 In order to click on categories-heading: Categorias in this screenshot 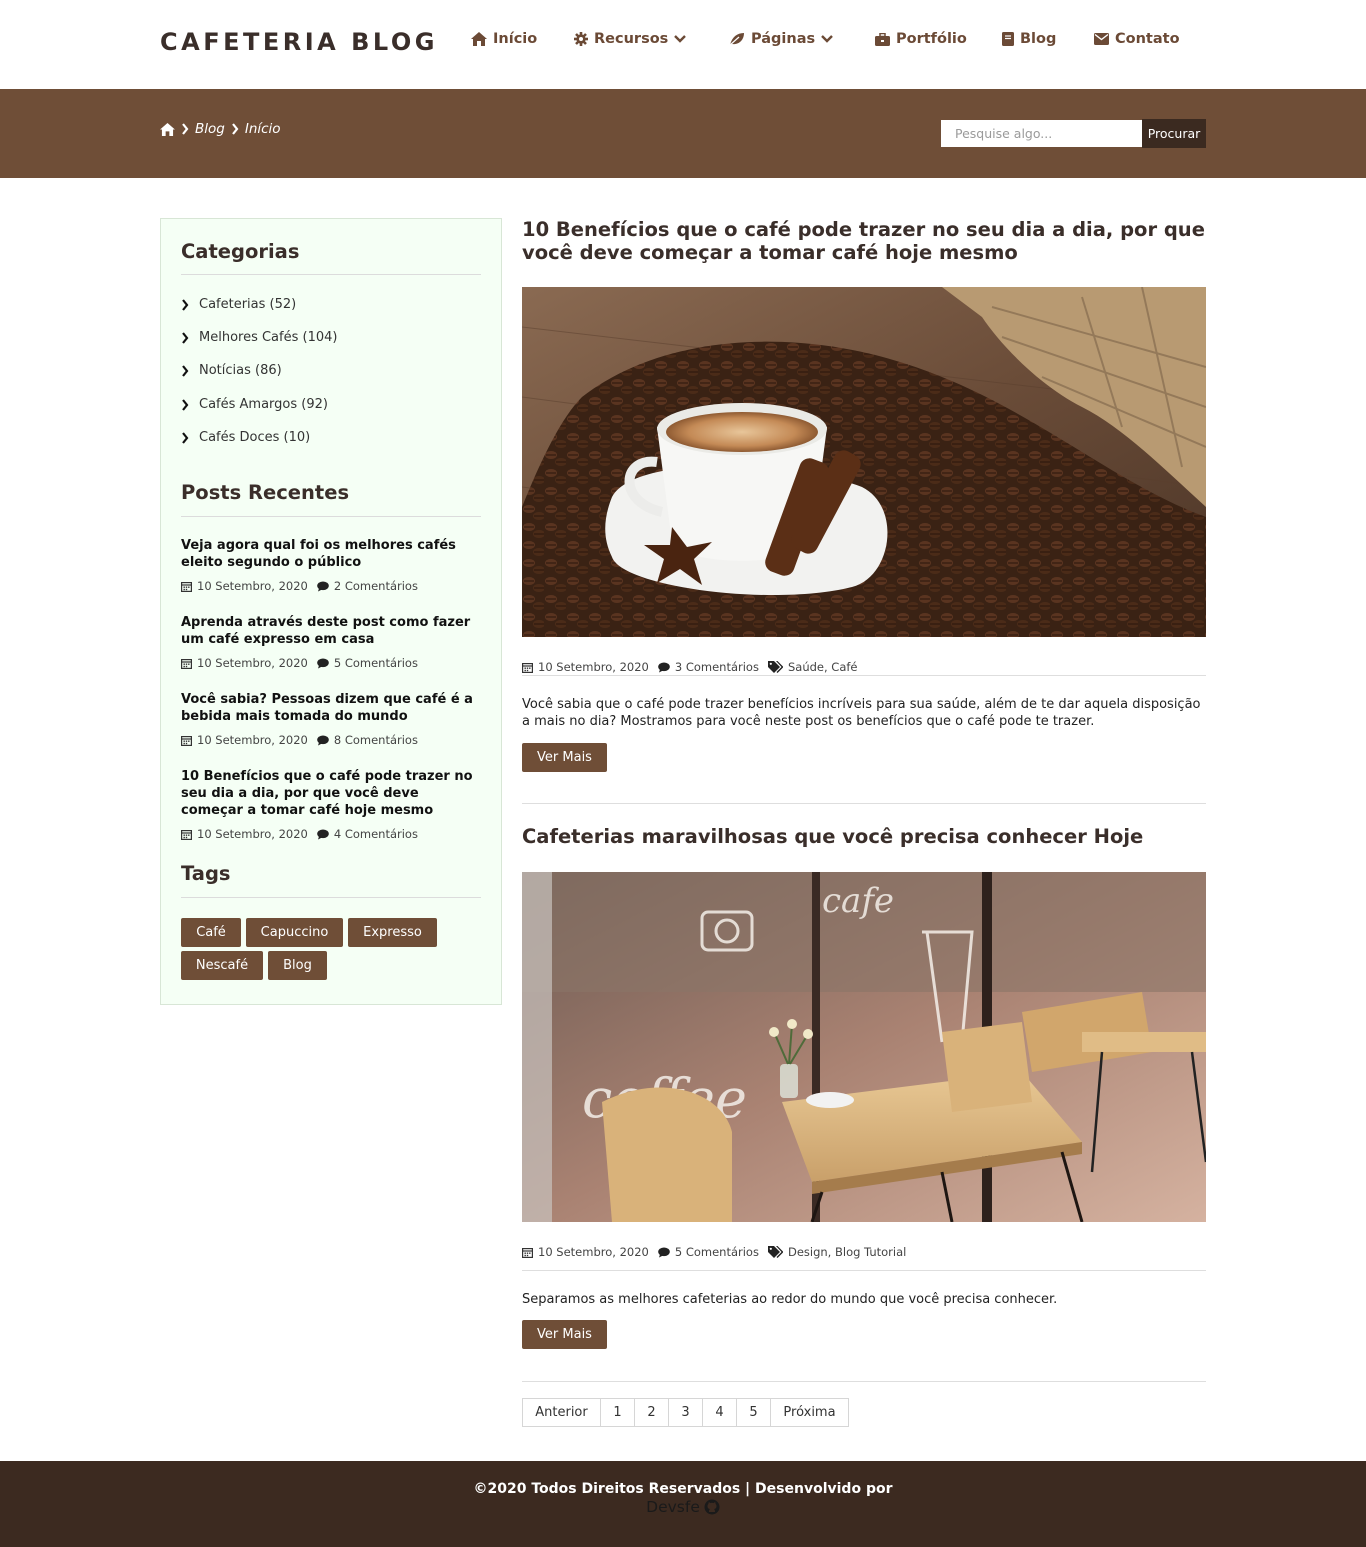, I will do `click(240, 251)`.